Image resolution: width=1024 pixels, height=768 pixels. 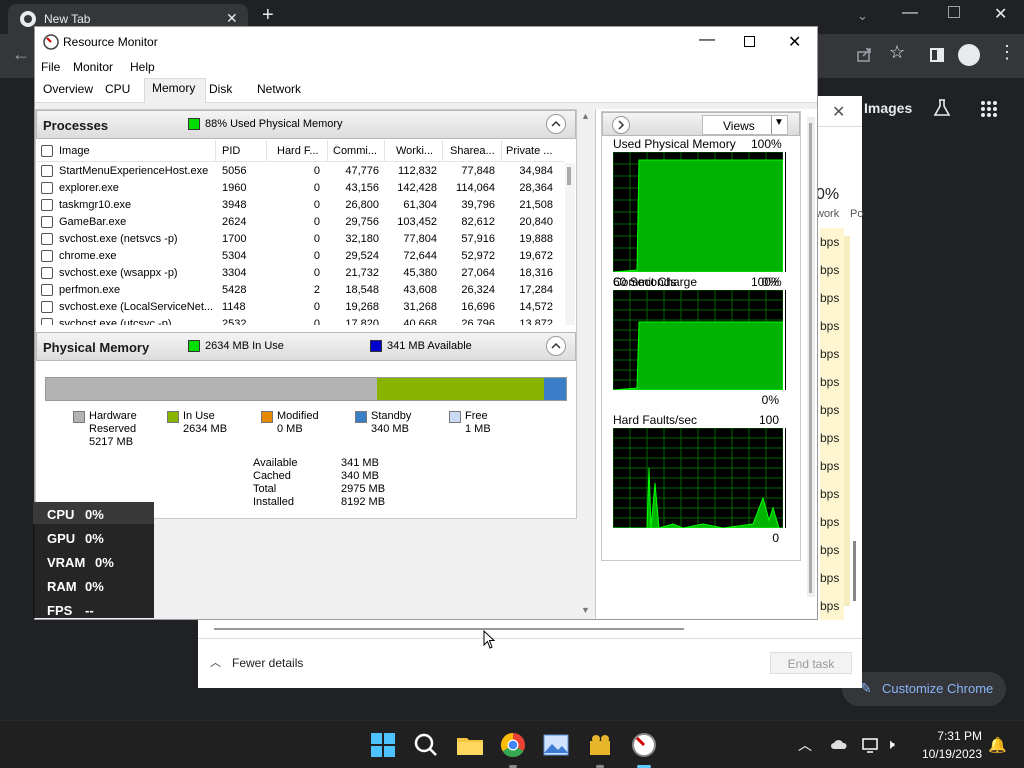 What do you see at coordinates (220, 89) in the screenshot?
I see `tab-disk: Disk` at bounding box center [220, 89].